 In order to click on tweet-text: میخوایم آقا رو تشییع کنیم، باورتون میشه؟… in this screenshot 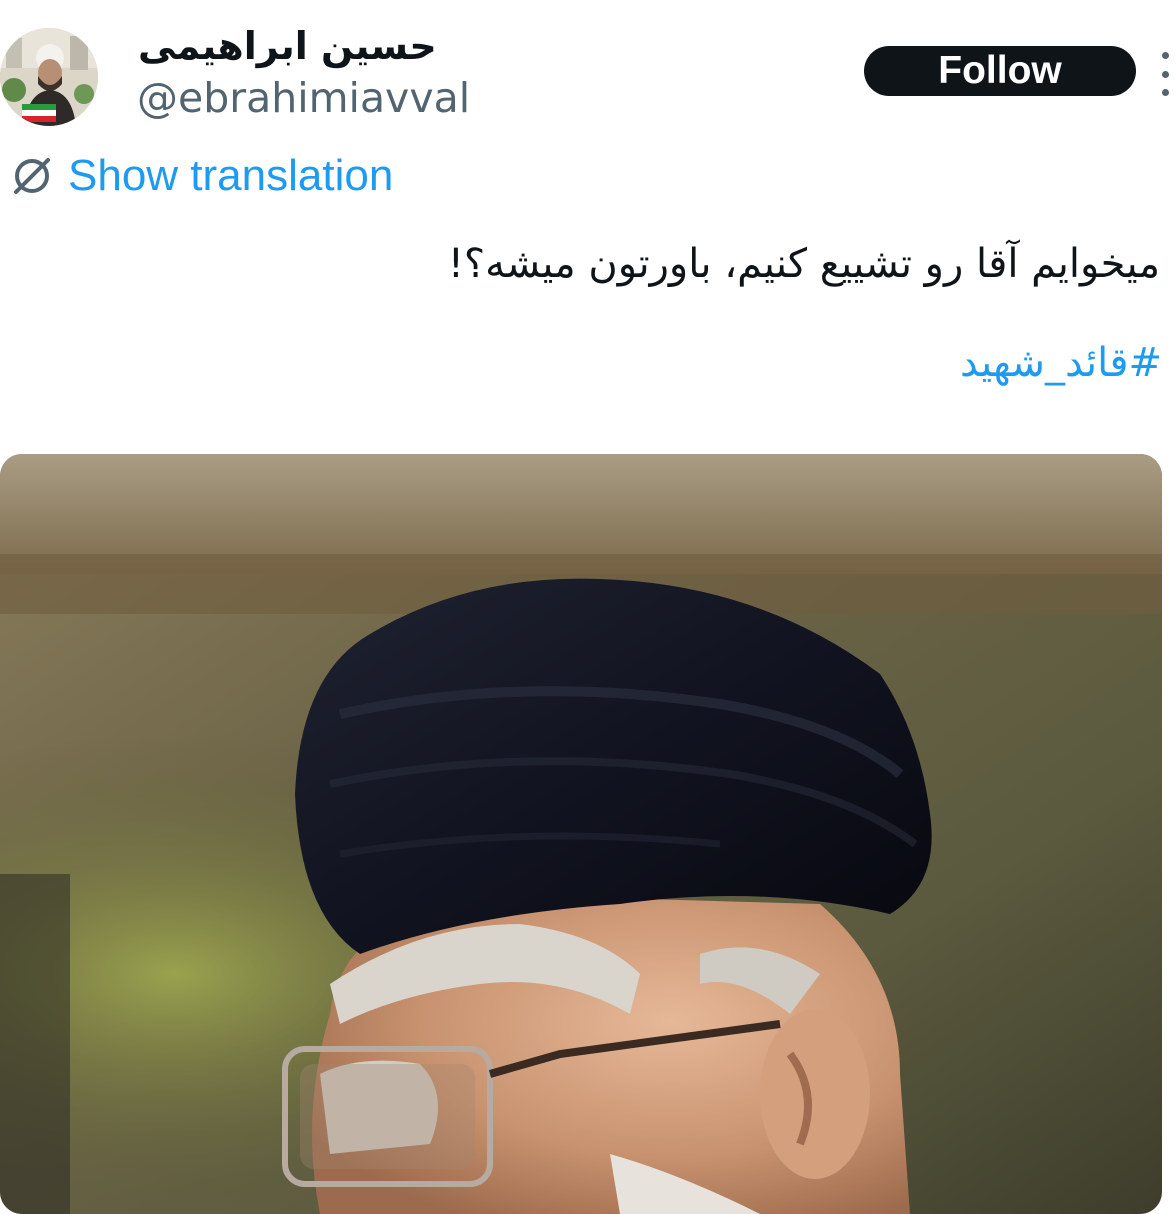, I will do `click(803, 264)`.